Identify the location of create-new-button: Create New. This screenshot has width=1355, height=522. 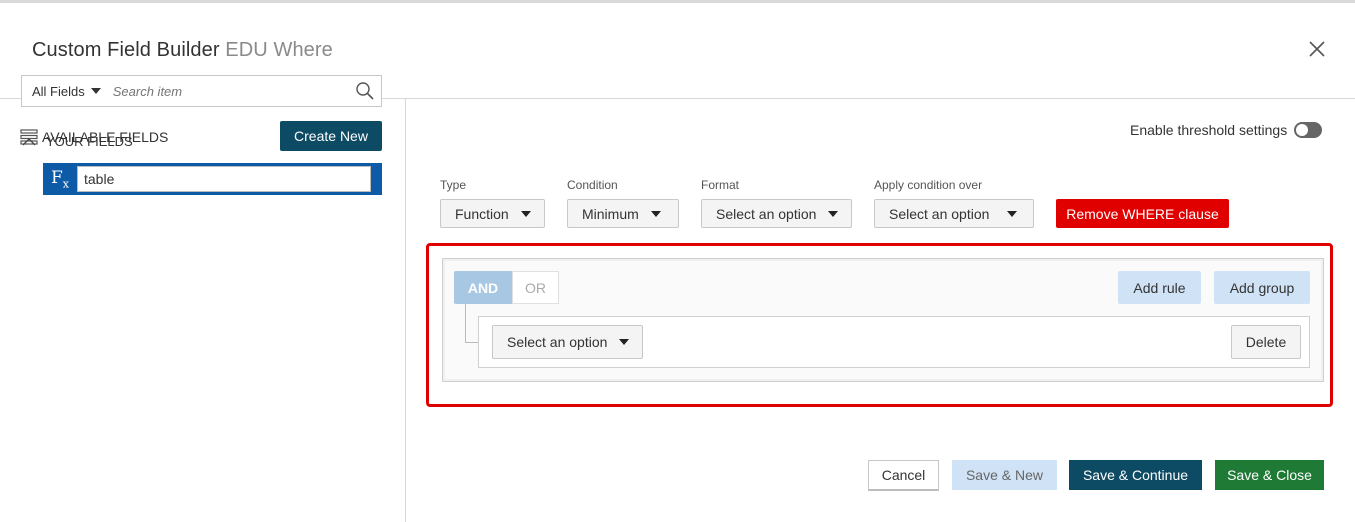
(331, 136).